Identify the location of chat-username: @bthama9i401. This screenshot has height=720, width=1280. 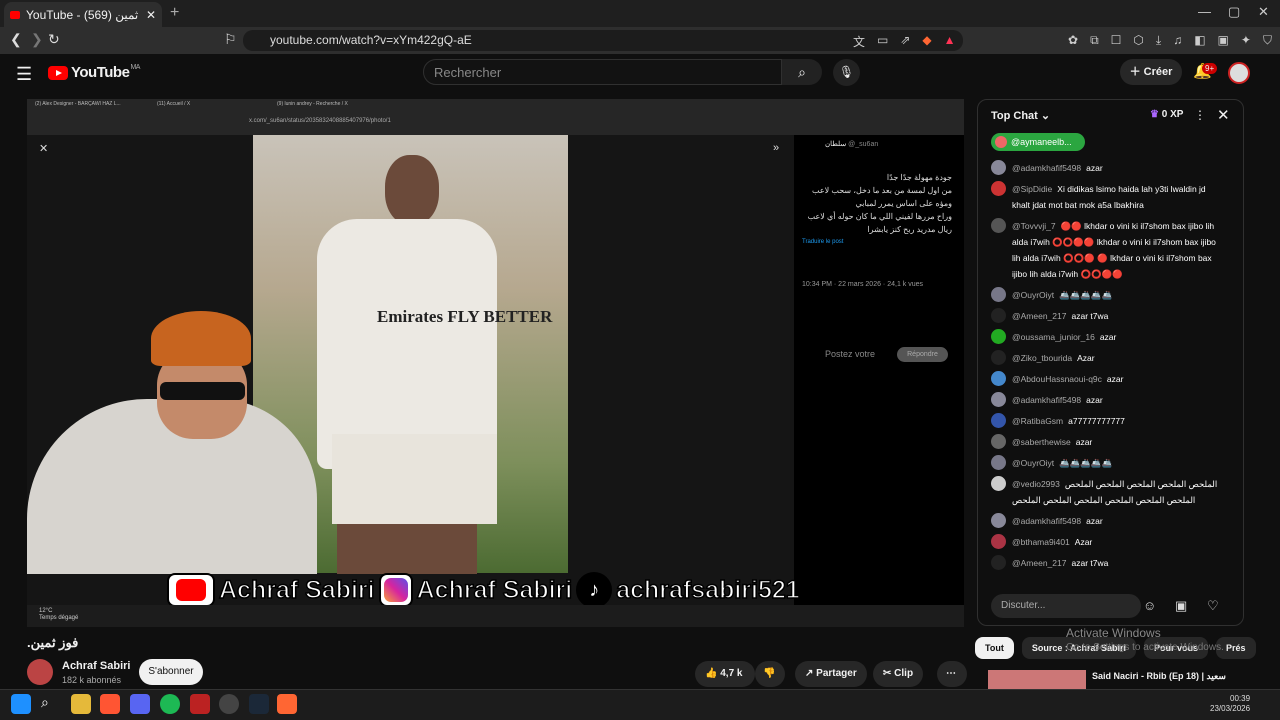
(1041, 542).